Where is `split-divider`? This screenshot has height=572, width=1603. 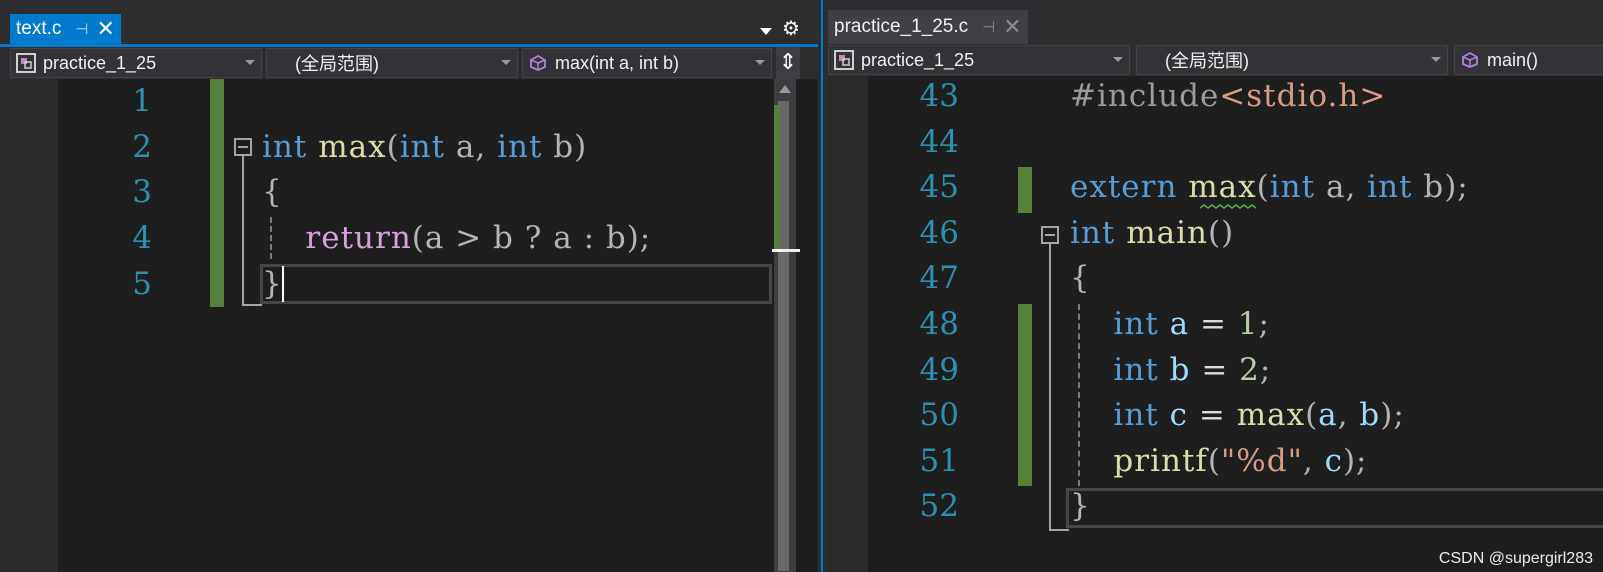
split-divider is located at coordinates (823, 286).